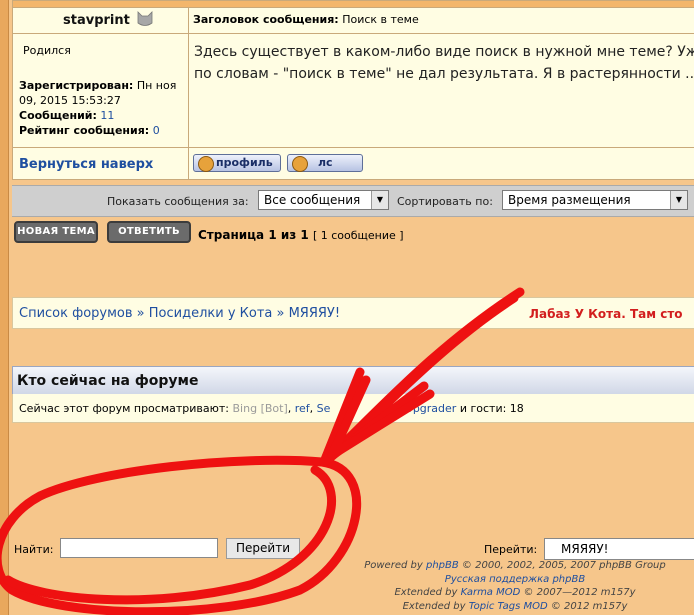 This screenshot has width=694, height=615. What do you see at coordinates (86, 164) in the screenshot?
I see `back-to-top-link: Вернуться наверх` at bounding box center [86, 164].